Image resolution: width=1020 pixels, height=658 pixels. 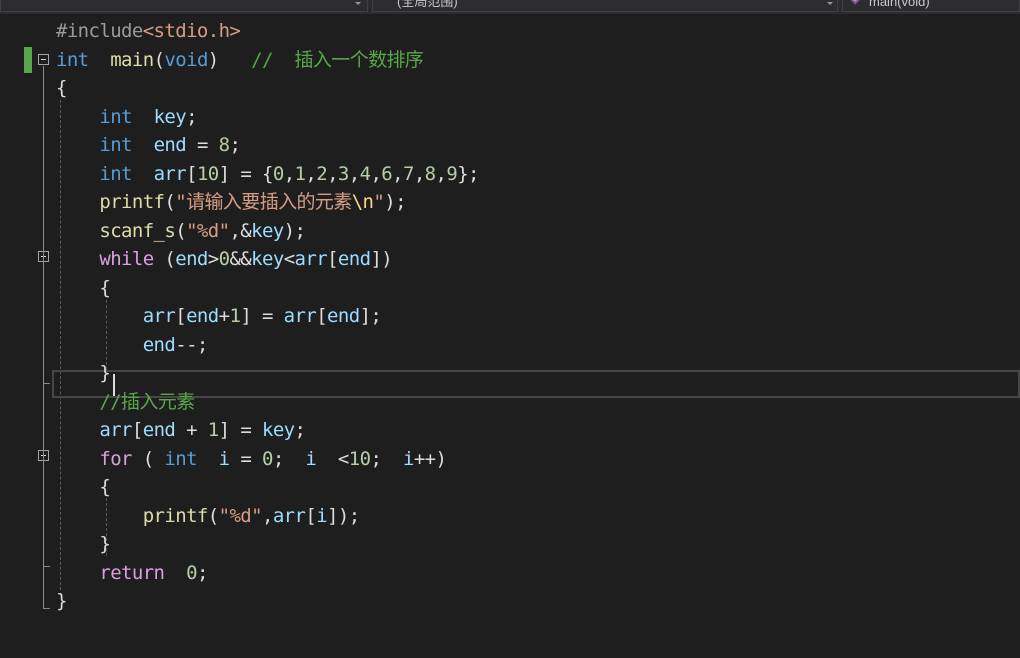 I want to click on current-line-highlight, so click(x=536, y=384).